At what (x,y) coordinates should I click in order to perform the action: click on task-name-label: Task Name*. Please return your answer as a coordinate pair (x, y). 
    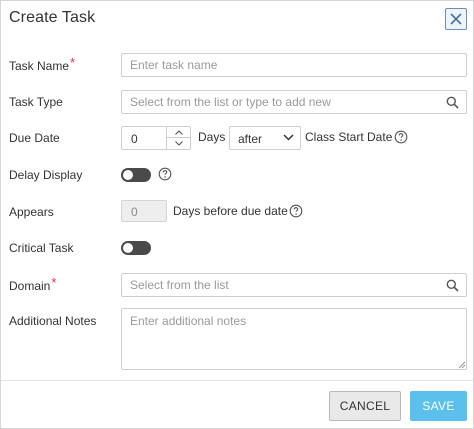
    Looking at the image, I should click on (42, 64).